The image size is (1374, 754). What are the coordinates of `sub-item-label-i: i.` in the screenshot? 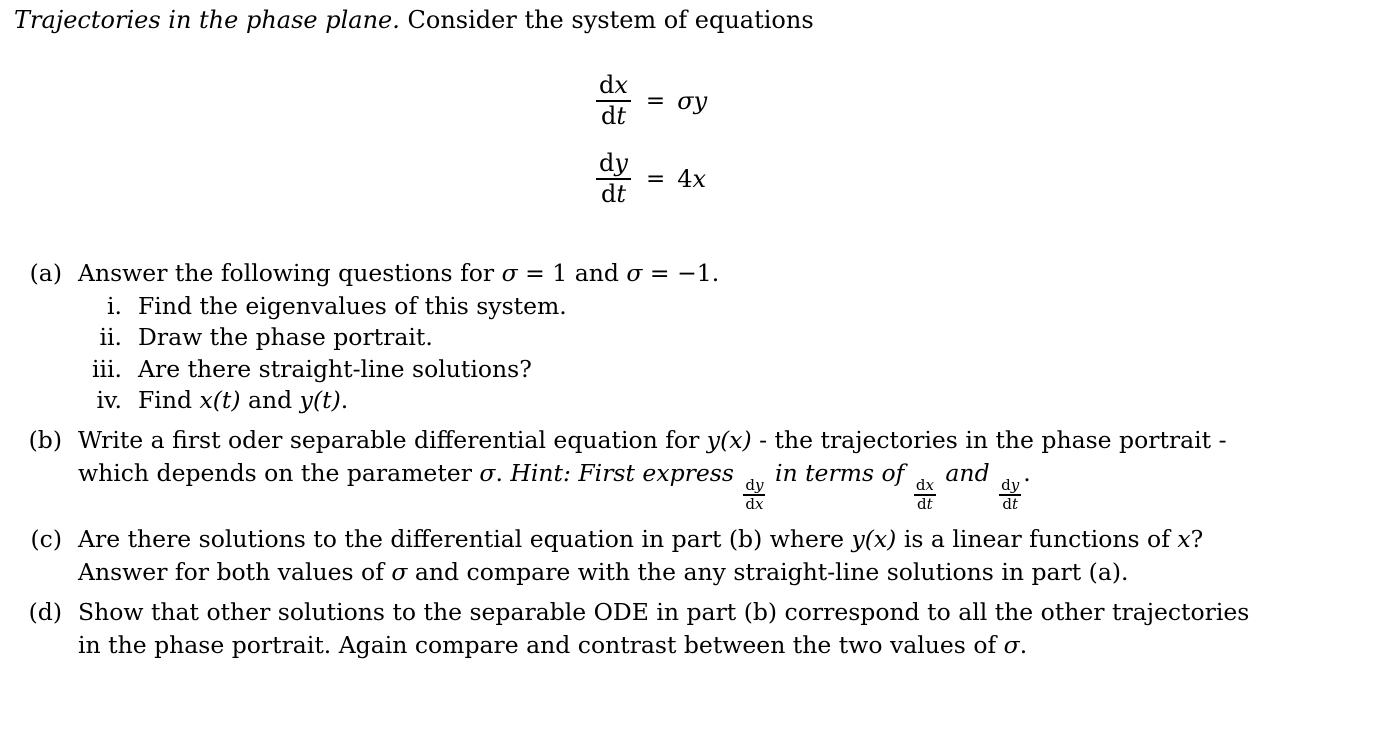 It's located at (114, 305).